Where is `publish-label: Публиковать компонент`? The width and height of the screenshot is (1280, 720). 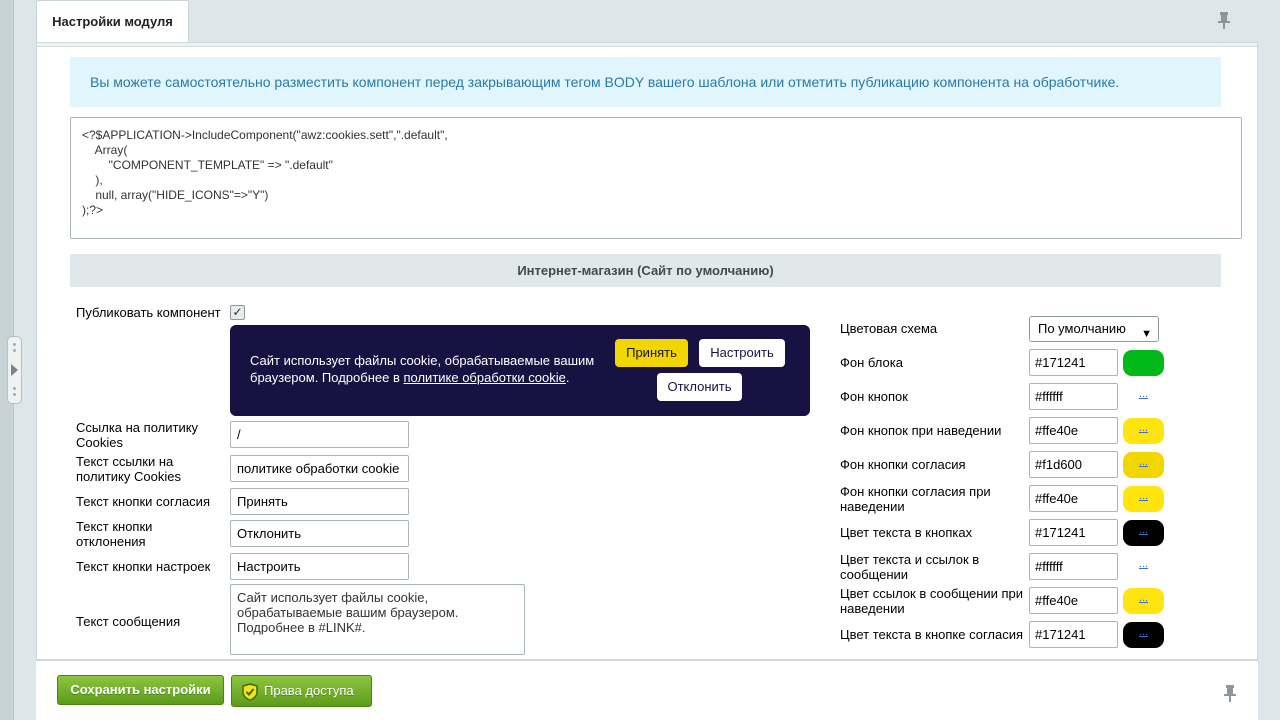
publish-label: Публиковать компонент is located at coordinates (148, 312).